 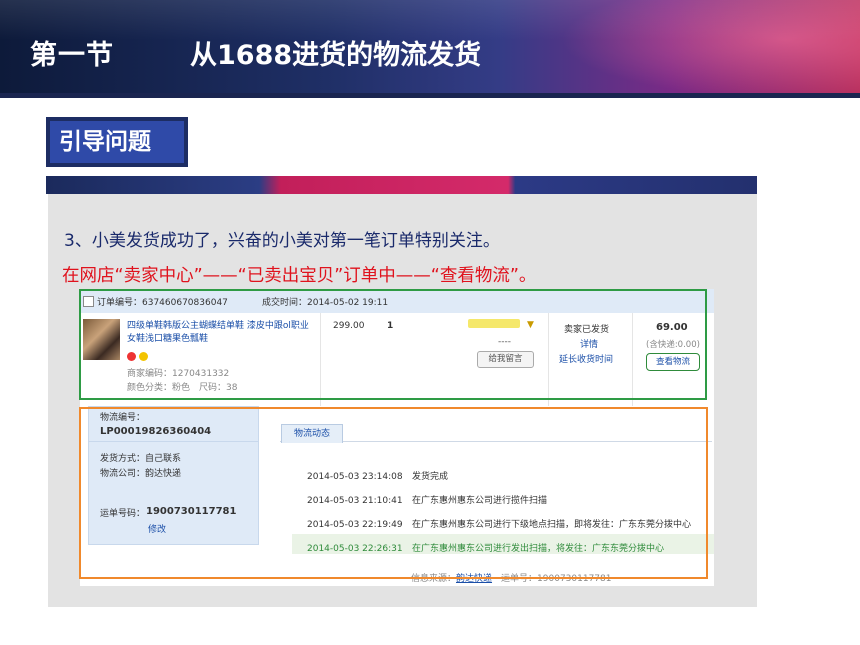 I want to click on section-number: 第一节, so click(x=72, y=55).